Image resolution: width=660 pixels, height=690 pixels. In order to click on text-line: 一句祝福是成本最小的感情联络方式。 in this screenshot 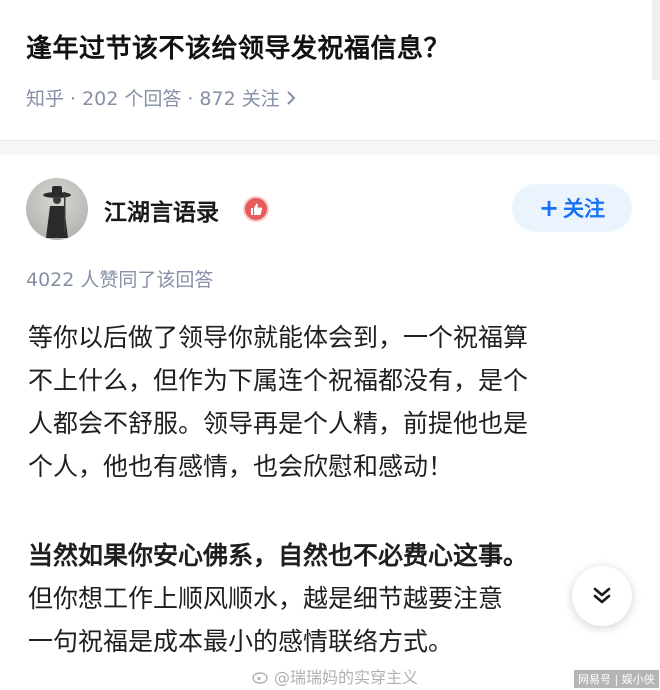, I will do `click(241, 641)`.